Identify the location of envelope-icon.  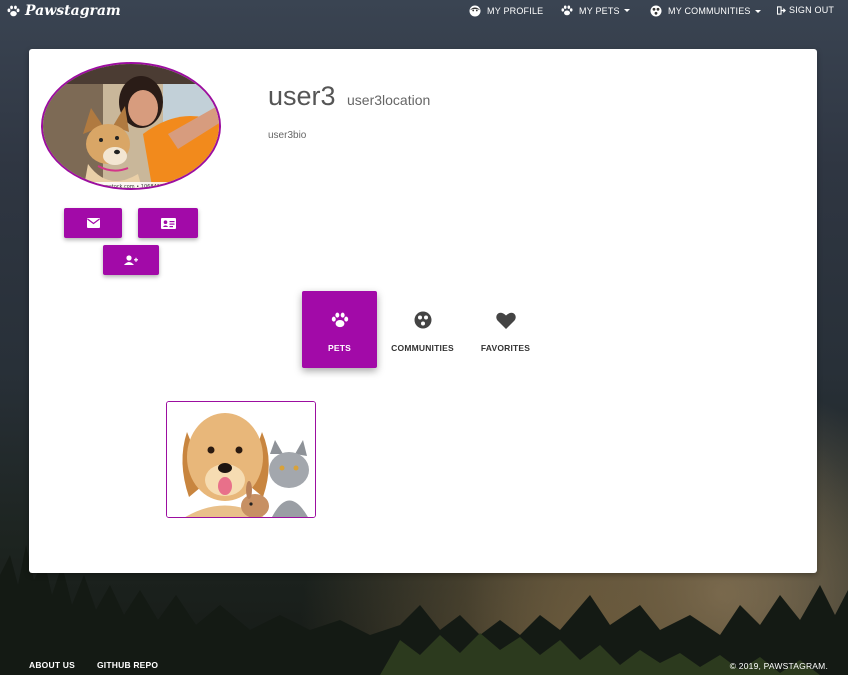
(93, 223).